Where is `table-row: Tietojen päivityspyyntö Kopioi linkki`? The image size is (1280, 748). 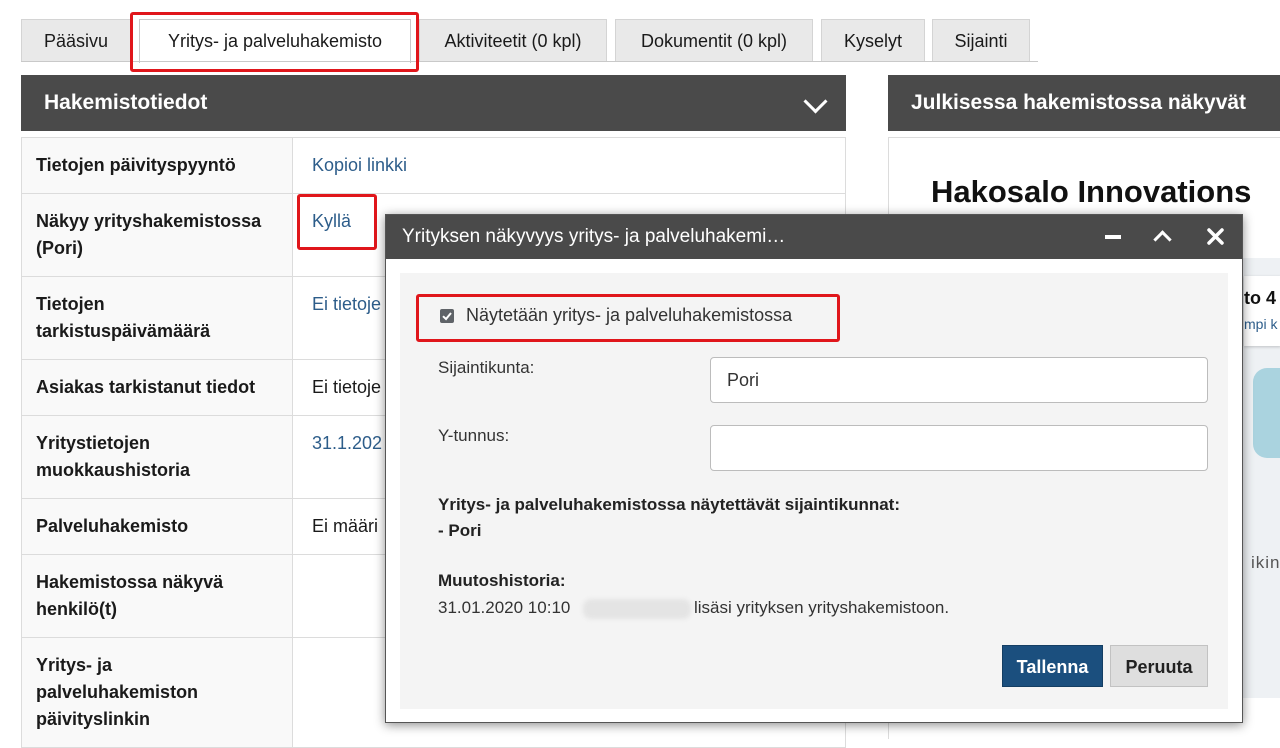
table-row: Tietojen päivityspyyntö Kopioi linkki is located at coordinates (433, 165).